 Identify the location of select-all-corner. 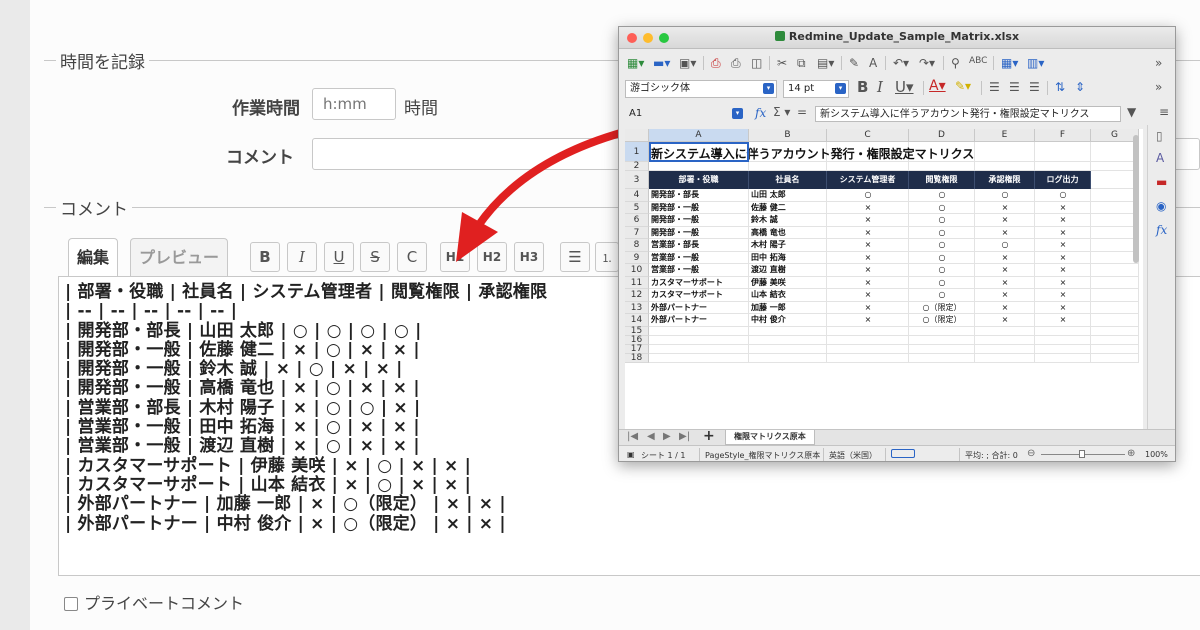
(637, 135).